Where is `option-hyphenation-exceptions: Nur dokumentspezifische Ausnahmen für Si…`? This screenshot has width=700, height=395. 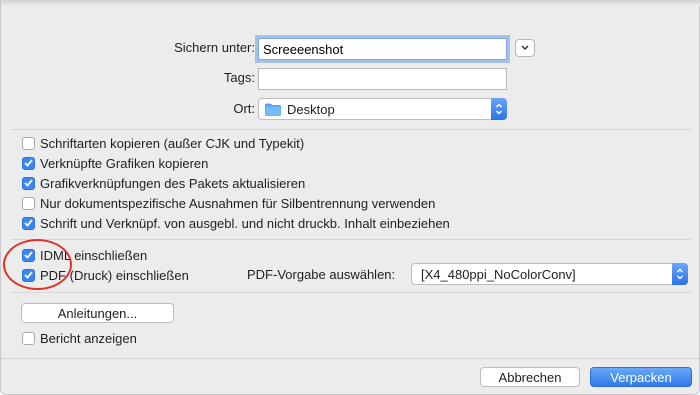
option-hyphenation-exceptions: Nur dokumentspezifische Ausnahmen für Si… is located at coordinates (228, 203).